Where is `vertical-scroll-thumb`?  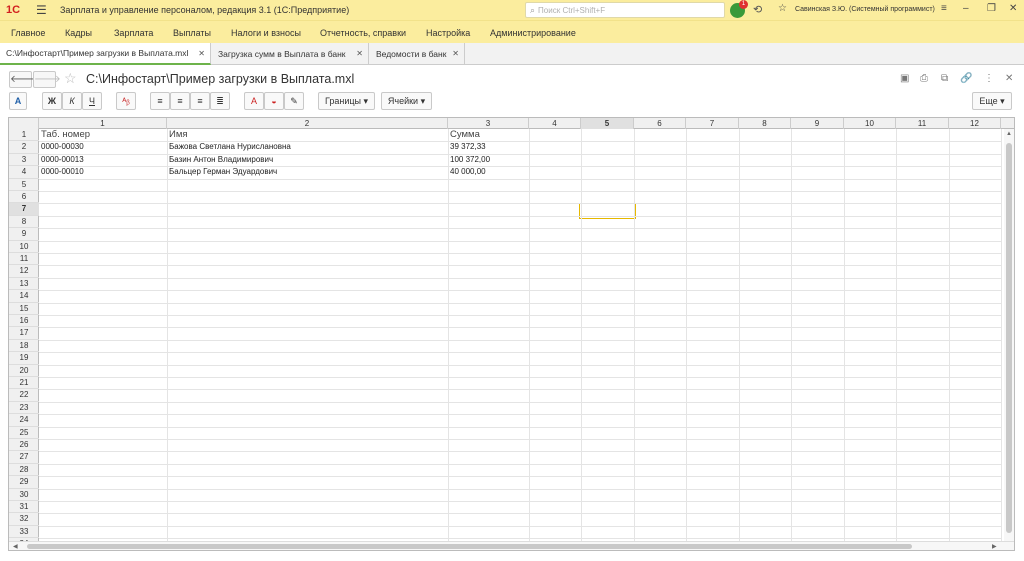
vertical-scroll-thumb is located at coordinates (1009, 338).